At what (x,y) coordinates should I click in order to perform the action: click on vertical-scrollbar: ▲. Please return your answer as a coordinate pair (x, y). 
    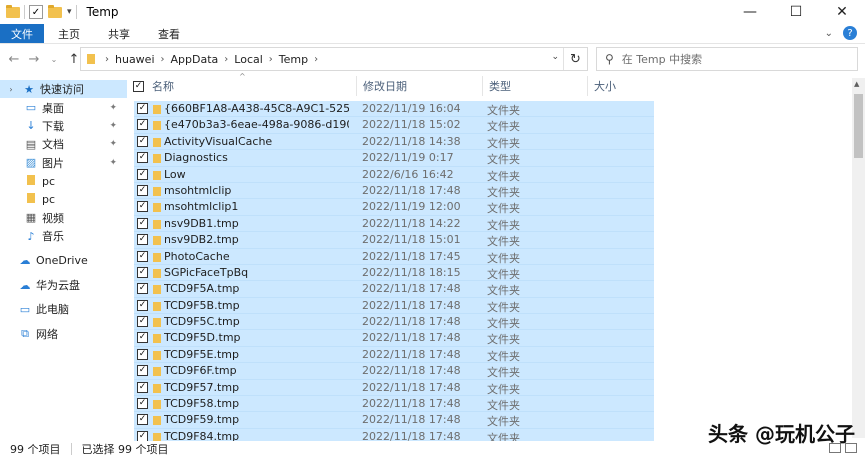
    Looking at the image, I should click on (858, 258).